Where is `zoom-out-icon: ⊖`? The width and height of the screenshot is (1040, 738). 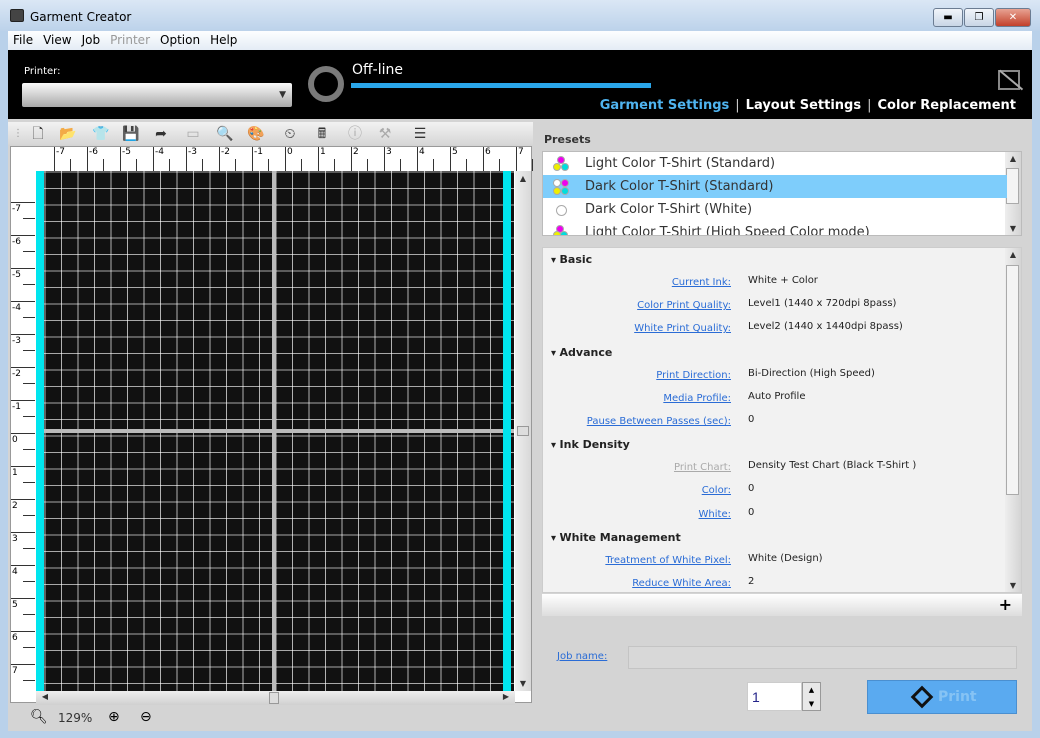
zoom-out-icon: ⊖ is located at coordinates (146, 717).